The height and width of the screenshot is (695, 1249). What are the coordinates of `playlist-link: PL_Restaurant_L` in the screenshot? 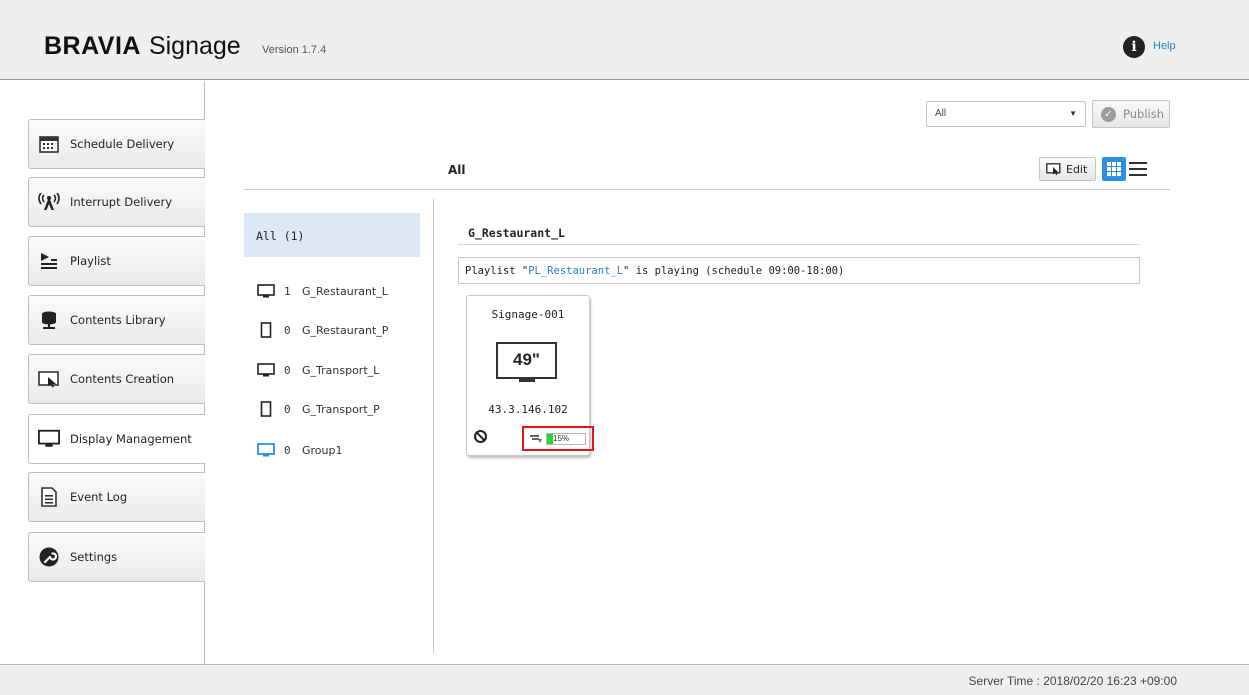 It's located at (575, 271).